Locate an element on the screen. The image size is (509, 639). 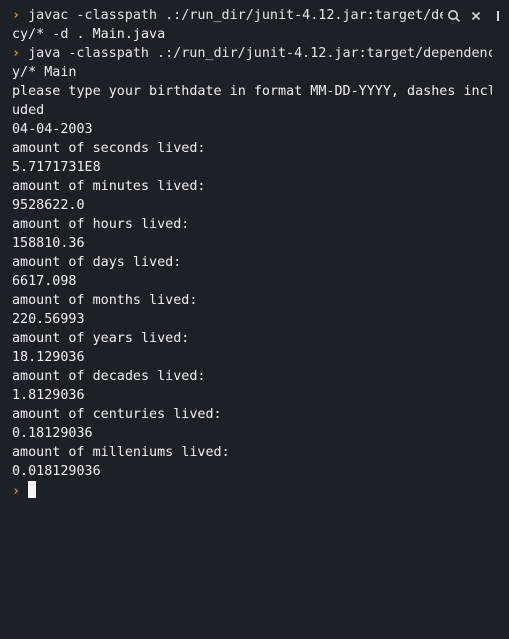
output-text: uded is located at coordinates (28, 110).